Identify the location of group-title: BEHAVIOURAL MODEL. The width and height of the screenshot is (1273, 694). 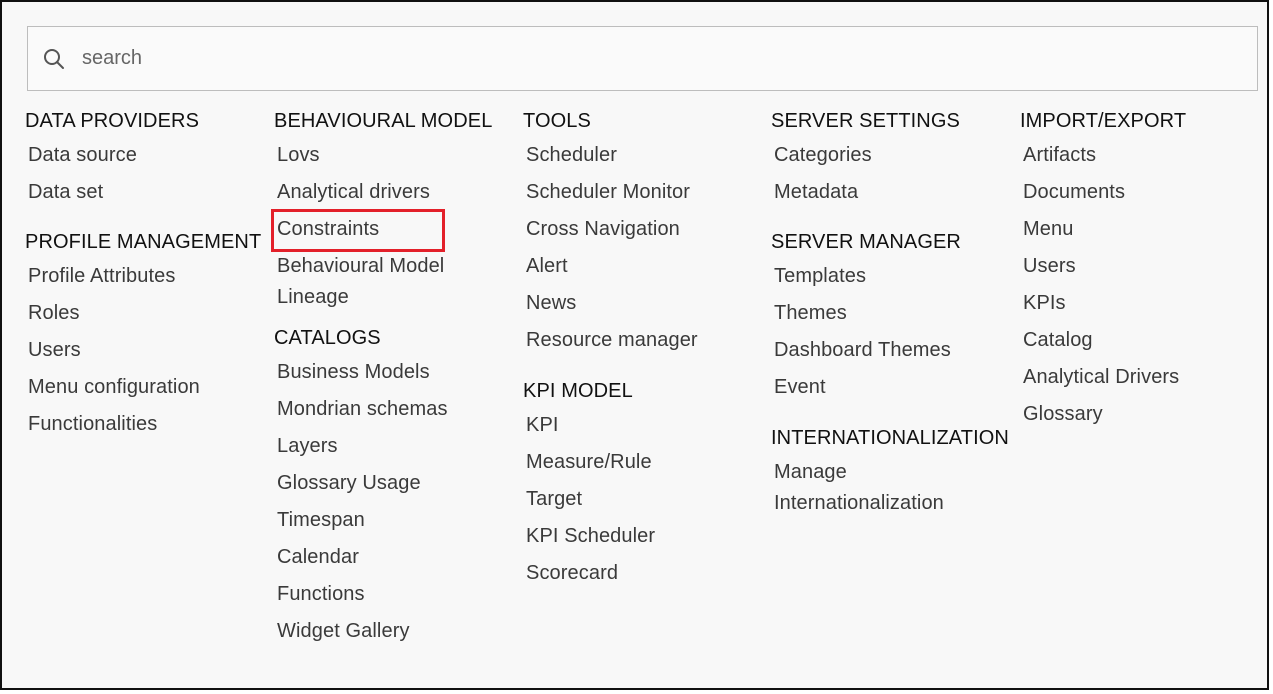
(383, 121).